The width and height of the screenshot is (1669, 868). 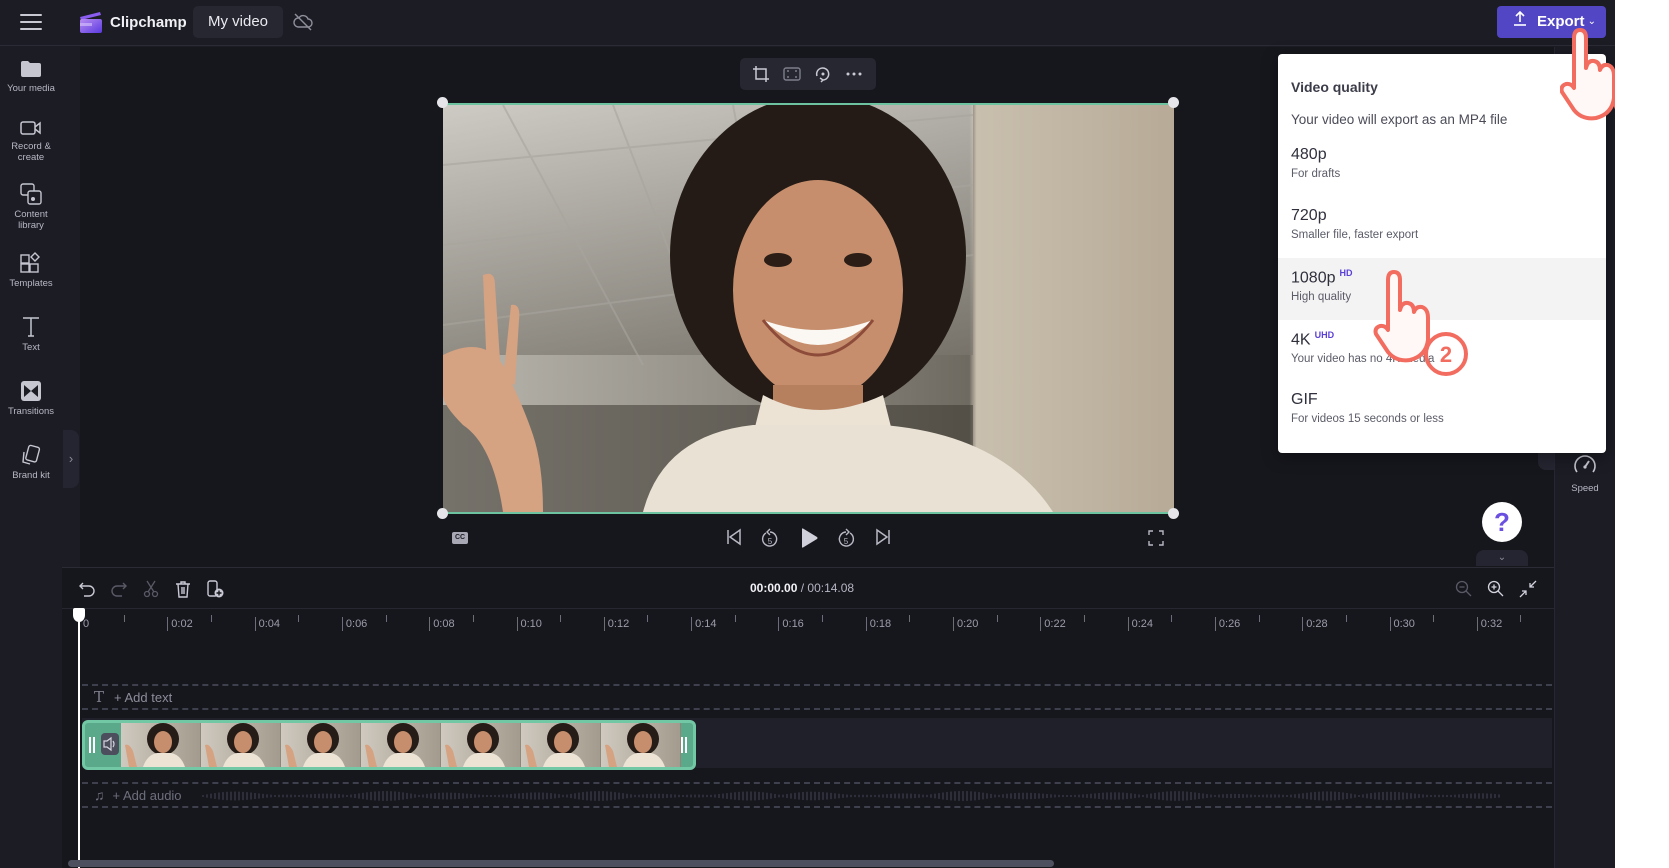 I want to click on total-time: 00:14.08, so click(x=831, y=588).